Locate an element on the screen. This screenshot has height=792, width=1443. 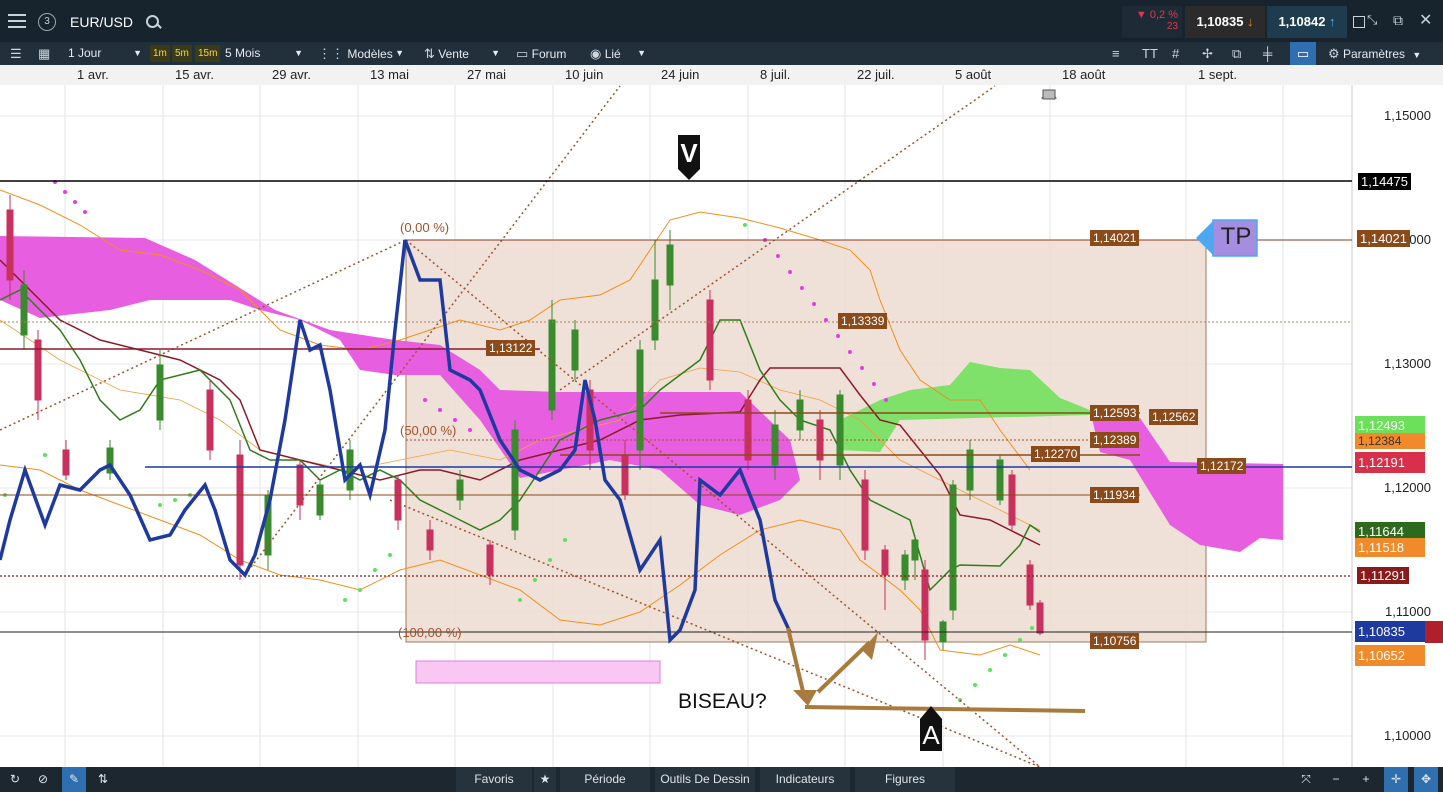
candle-icon: ╪ is located at coordinates (1267, 53).